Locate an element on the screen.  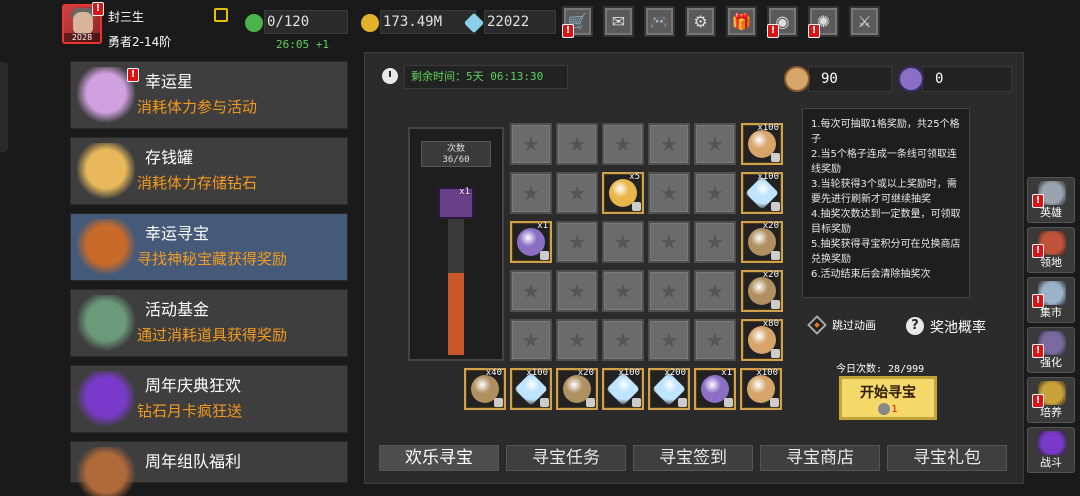
gift-button: 🎁 is located at coordinates (741, 21).